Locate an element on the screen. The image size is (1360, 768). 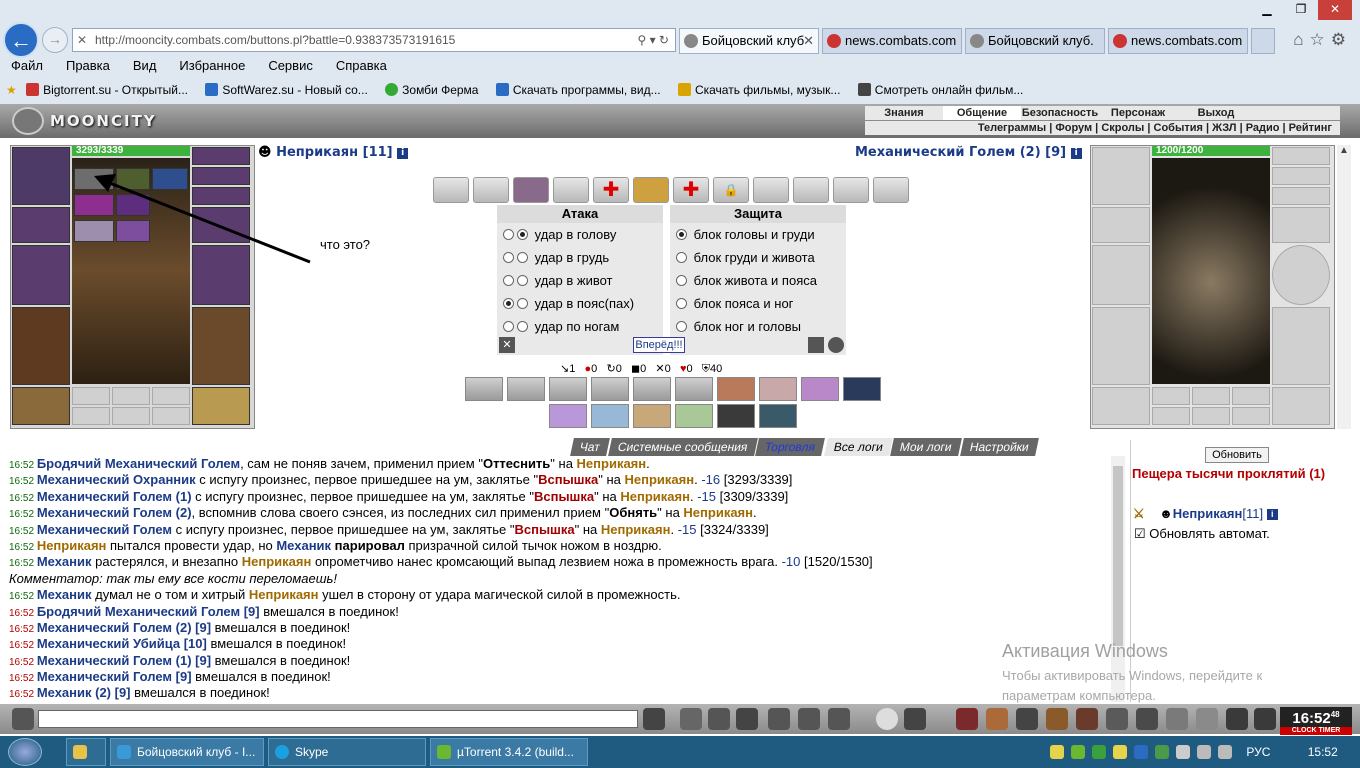
defense-option: блок головы и груди is located at coordinates (758, 234).